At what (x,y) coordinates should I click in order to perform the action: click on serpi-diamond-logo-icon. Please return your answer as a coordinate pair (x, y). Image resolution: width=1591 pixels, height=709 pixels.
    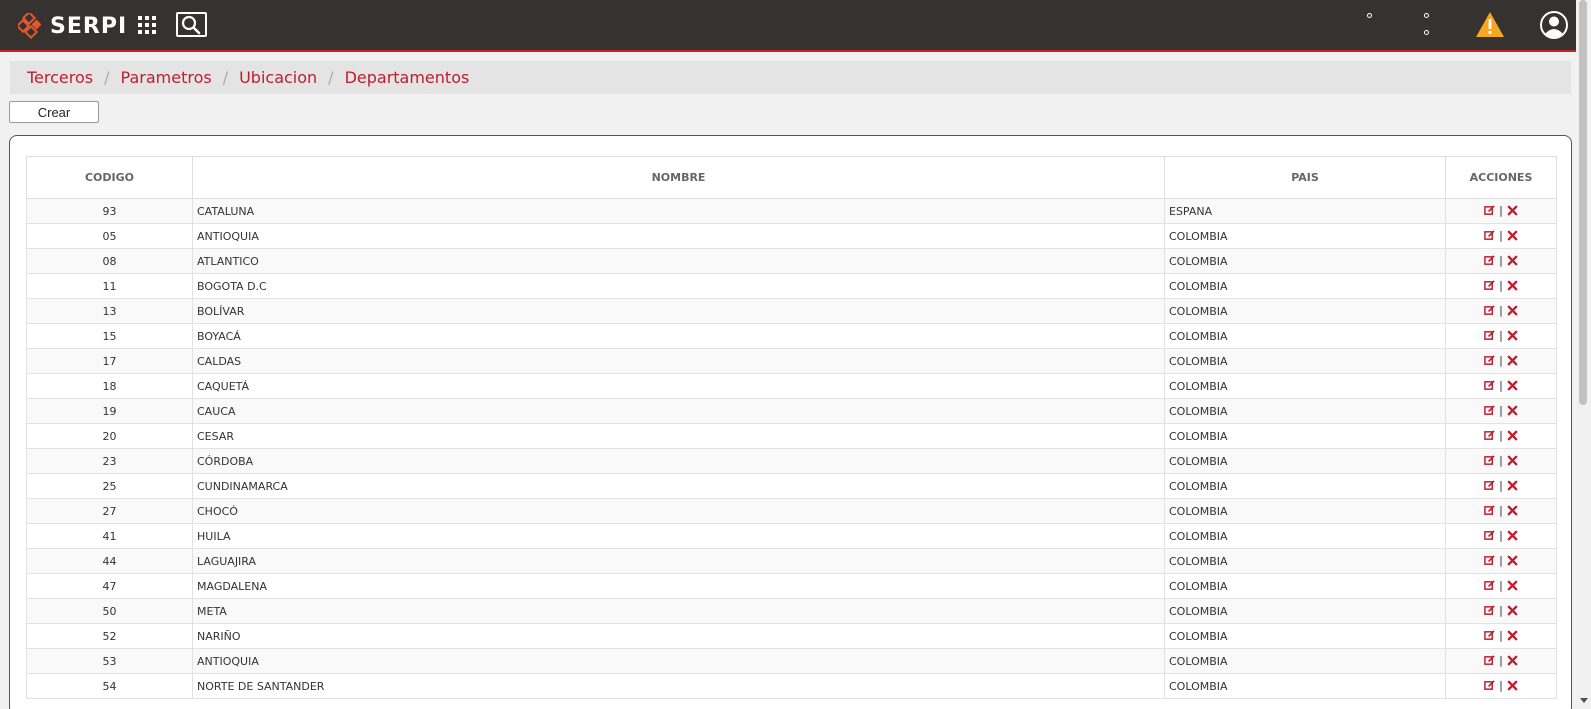
    Looking at the image, I should click on (30, 26).